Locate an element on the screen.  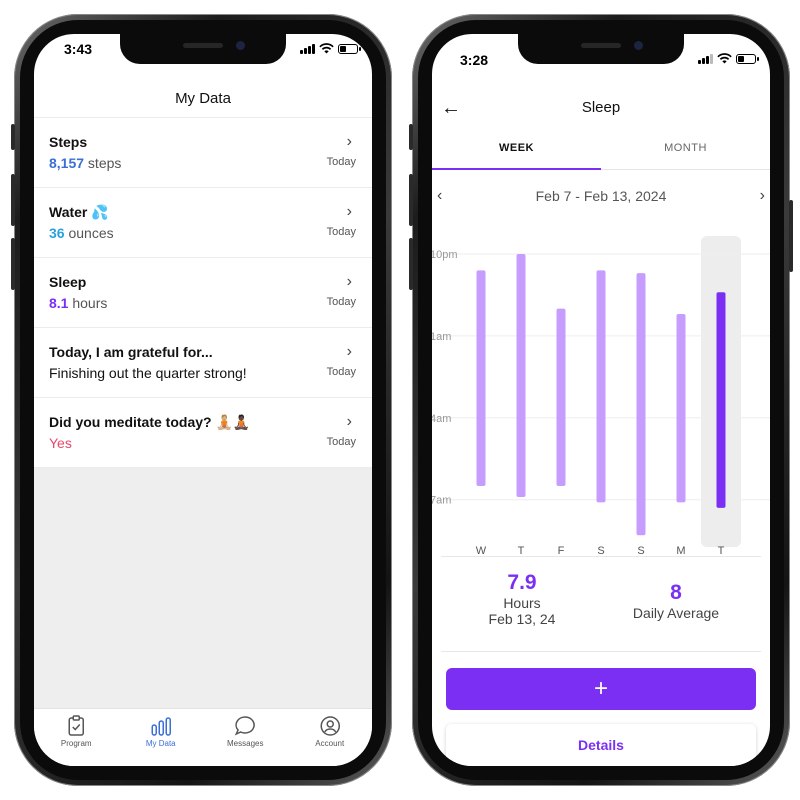
details-button: Details is located at coordinates (601, 745).